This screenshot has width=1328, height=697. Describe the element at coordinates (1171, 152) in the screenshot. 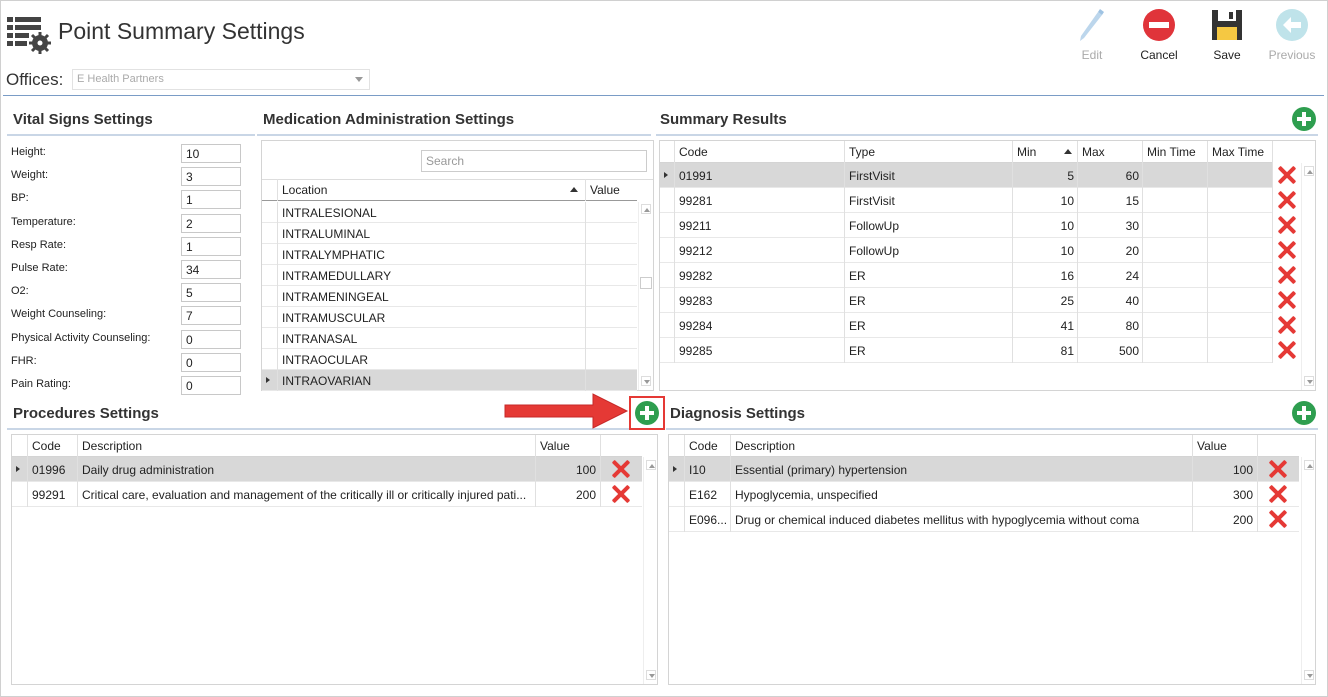

I see `column-header-min-time: Min Time` at that location.